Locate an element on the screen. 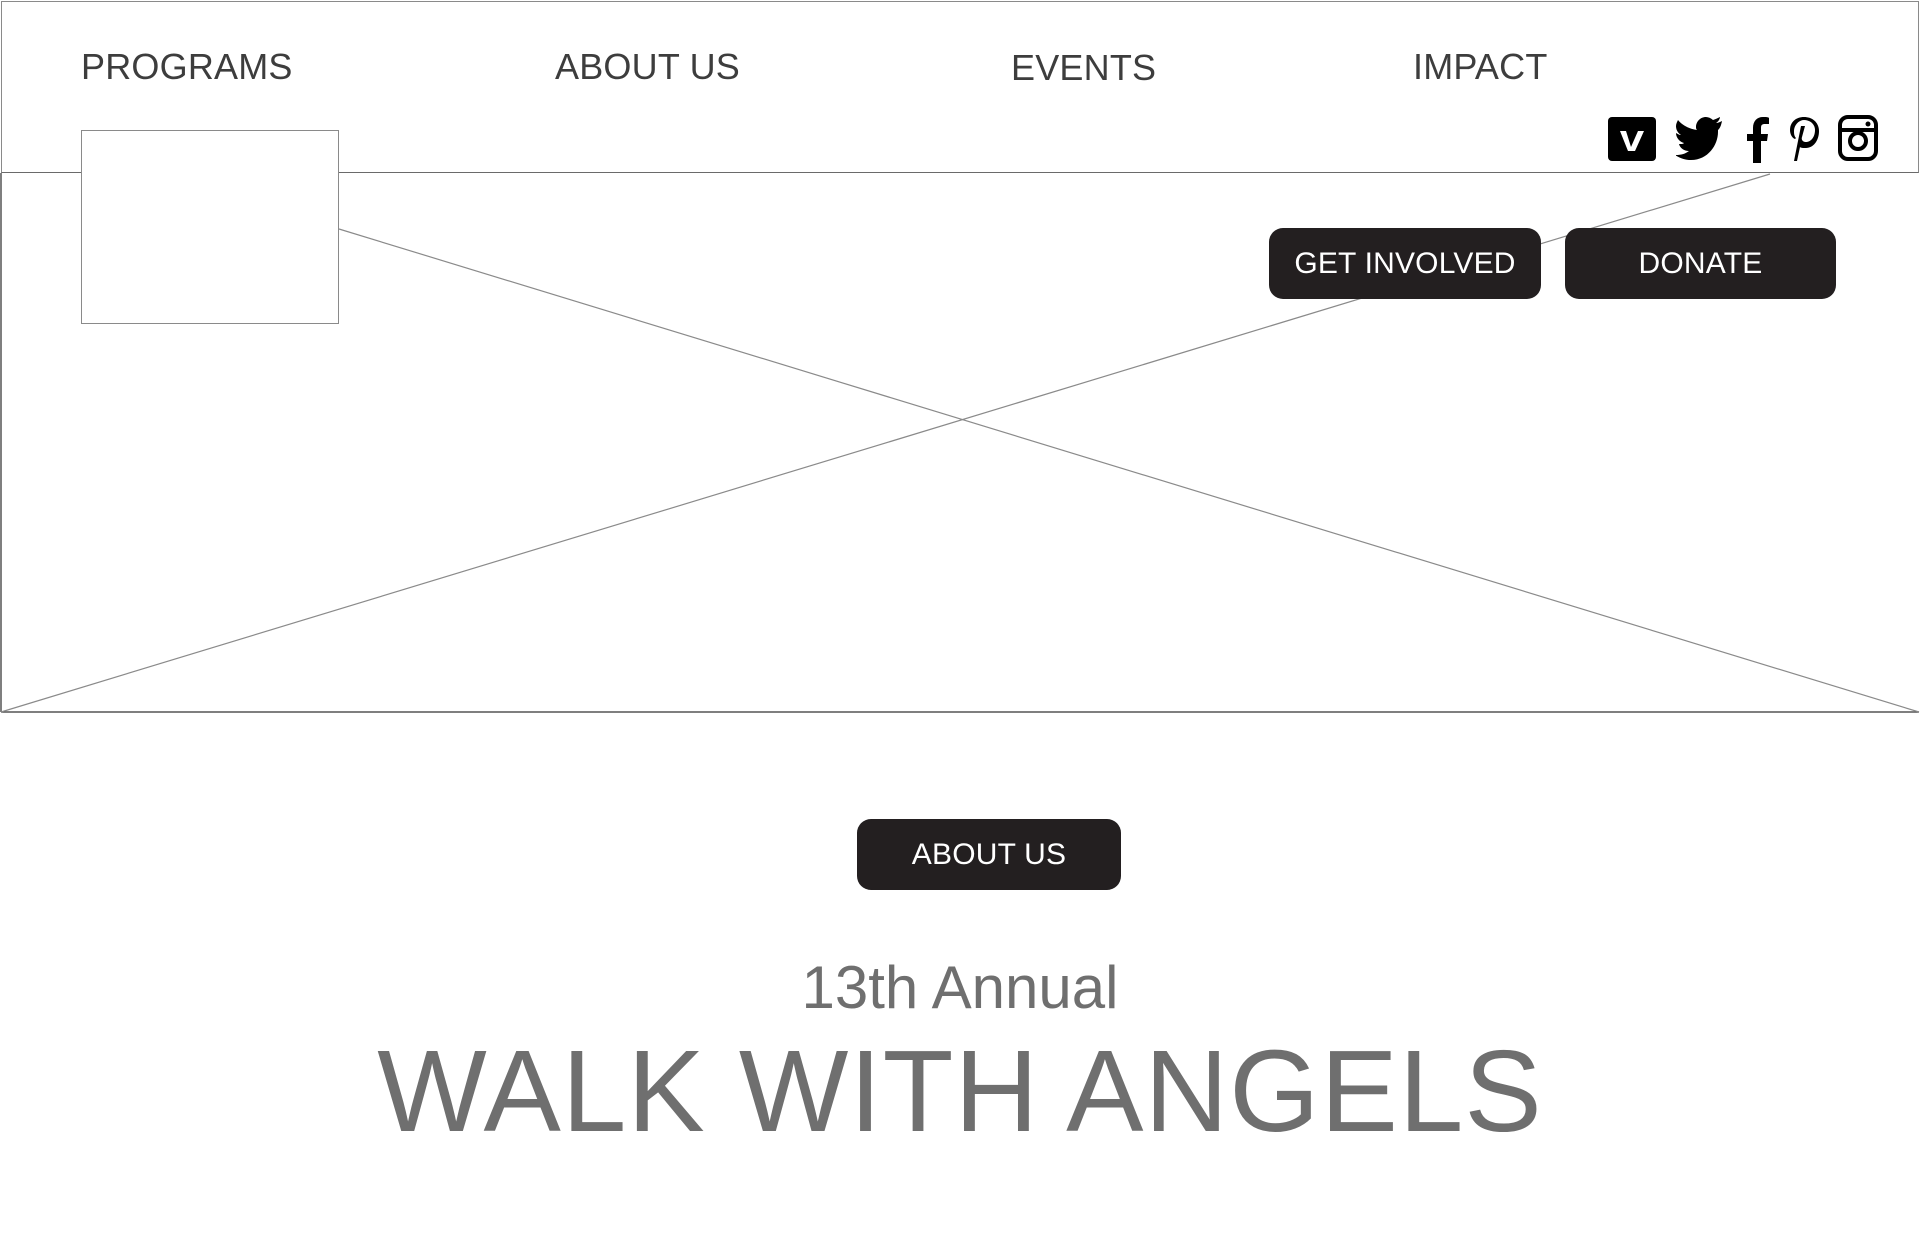 The image size is (1920, 1233). facebook-icon is located at coordinates (1757, 139).